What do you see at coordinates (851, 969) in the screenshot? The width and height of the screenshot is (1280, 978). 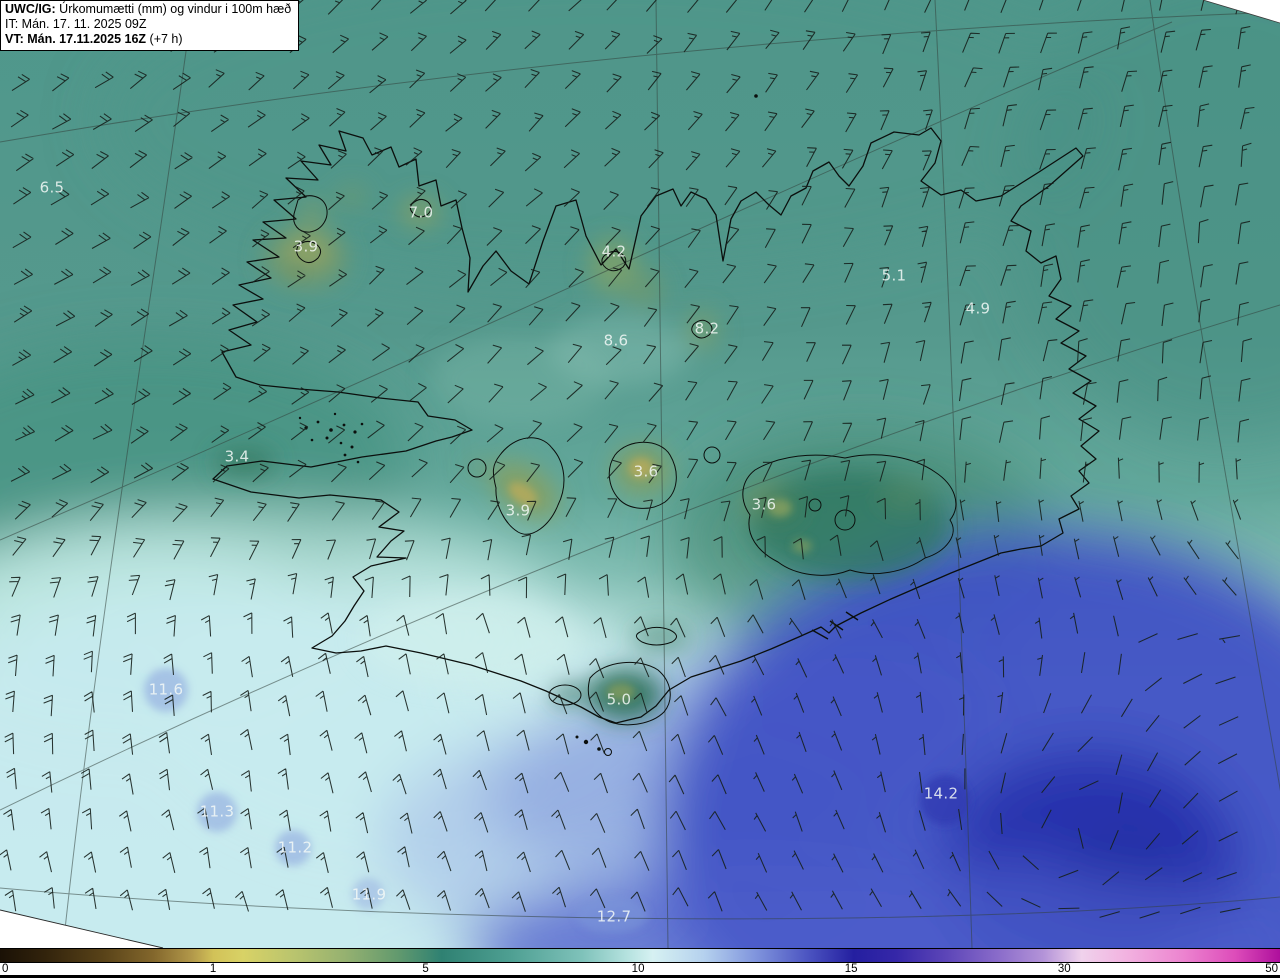 I see `colorbar-tick: 15` at bounding box center [851, 969].